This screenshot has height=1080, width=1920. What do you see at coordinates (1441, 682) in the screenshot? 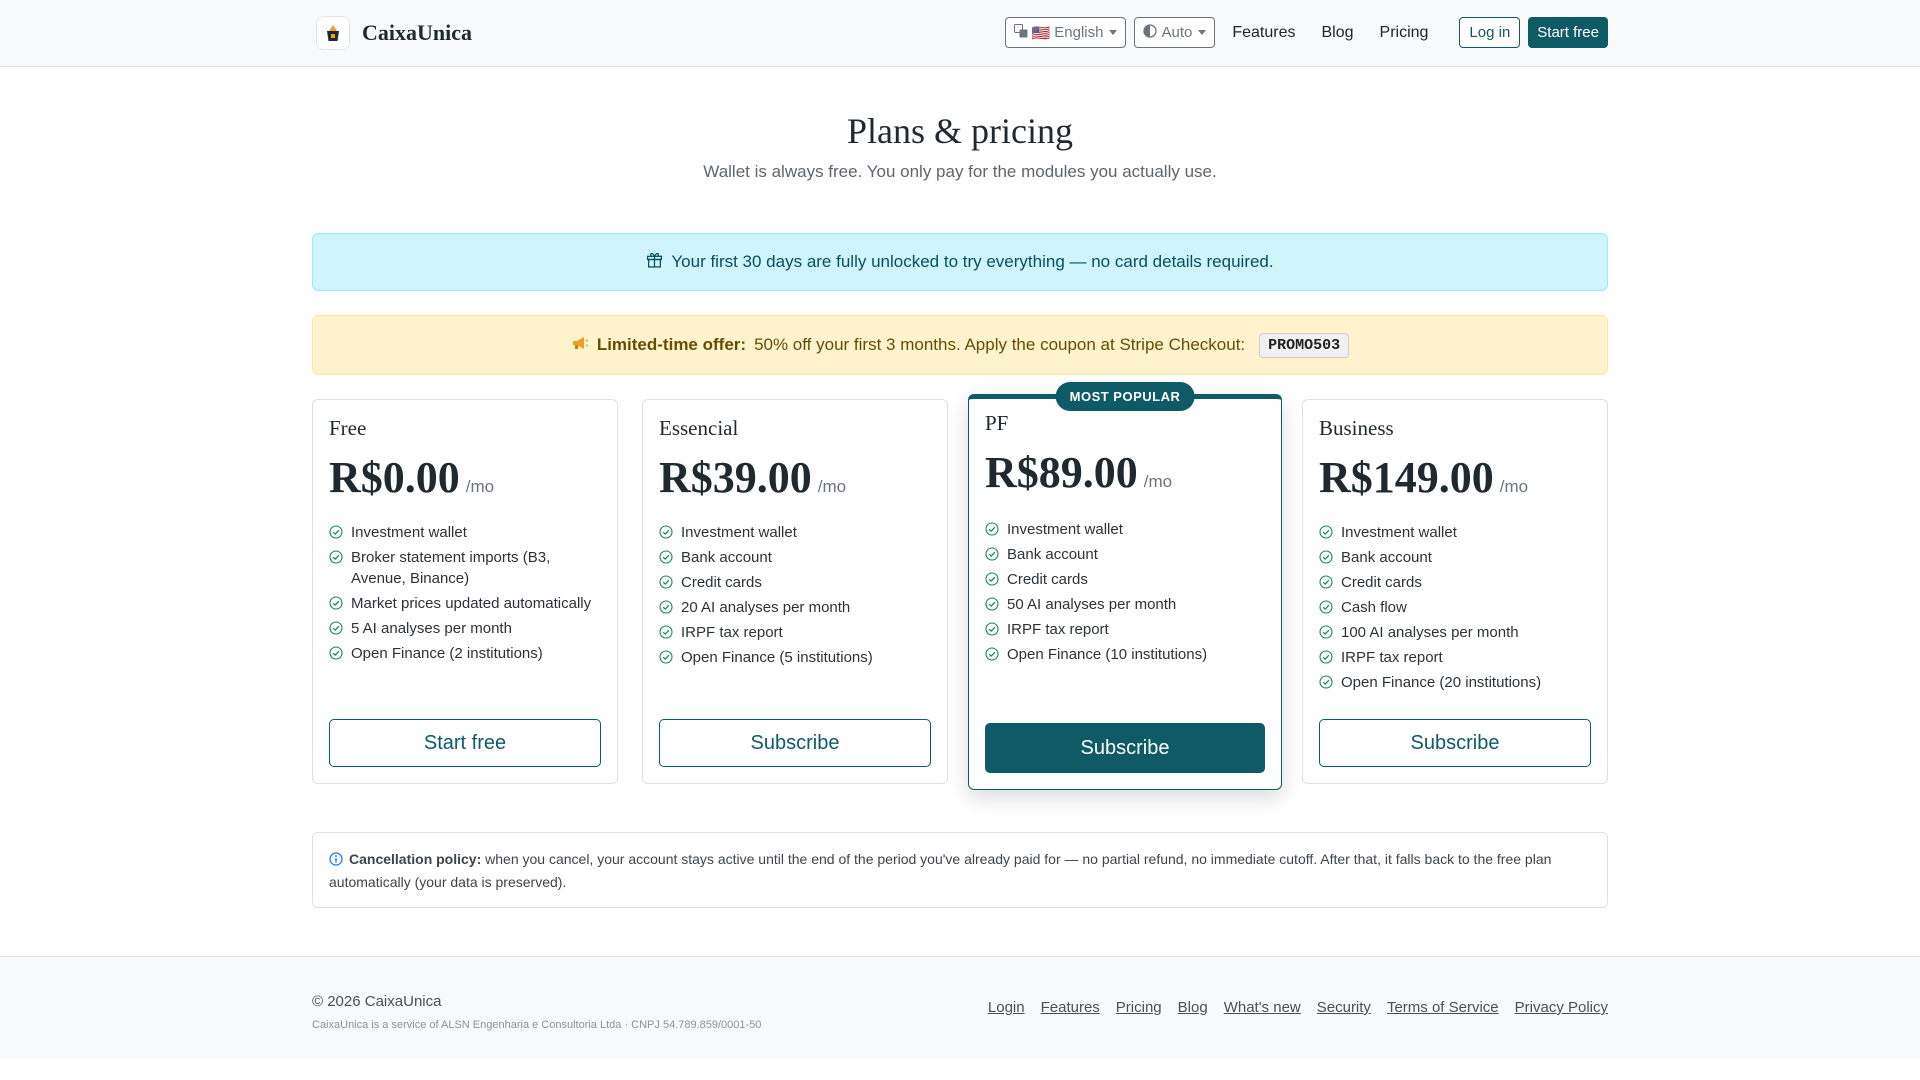
I see `feature-text: Open Finance (20 institutions)` at bounding box center [1441, 682].